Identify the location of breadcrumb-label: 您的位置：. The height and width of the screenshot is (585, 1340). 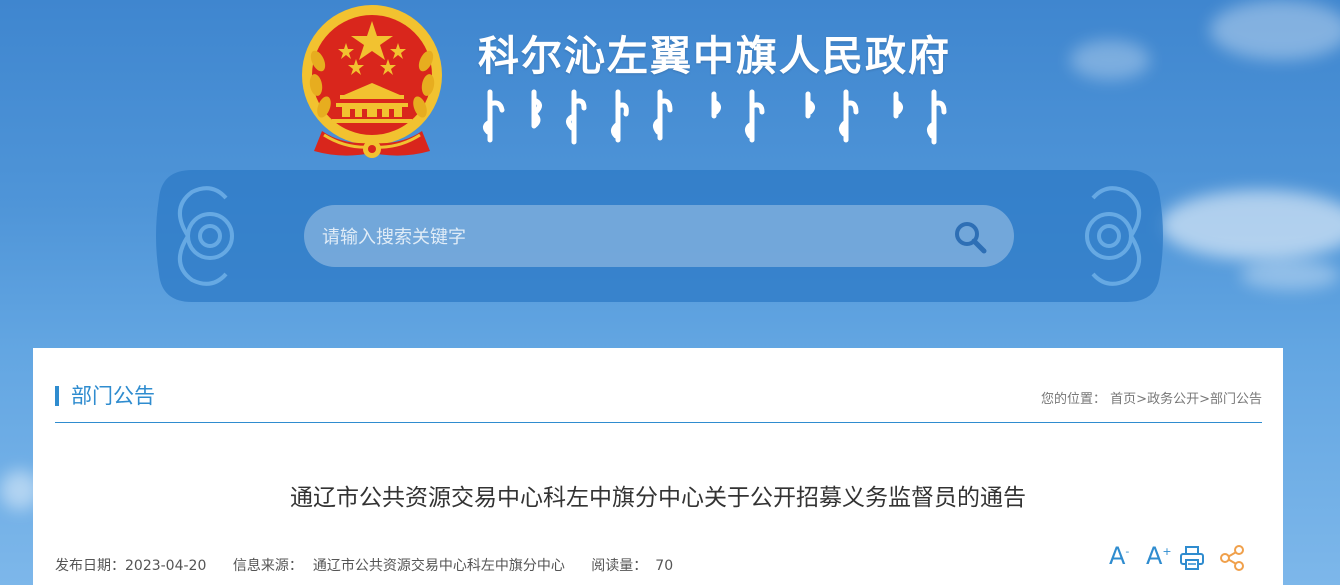
(1073, 399).